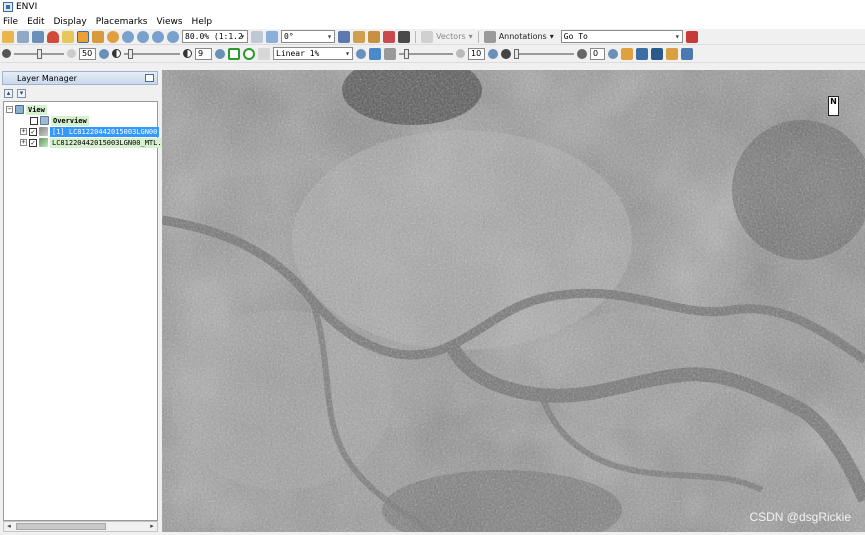  Describe the element at coordinates (313, 53) in the screenshot. I see `stretch-combo: Linear 1%` at that location.